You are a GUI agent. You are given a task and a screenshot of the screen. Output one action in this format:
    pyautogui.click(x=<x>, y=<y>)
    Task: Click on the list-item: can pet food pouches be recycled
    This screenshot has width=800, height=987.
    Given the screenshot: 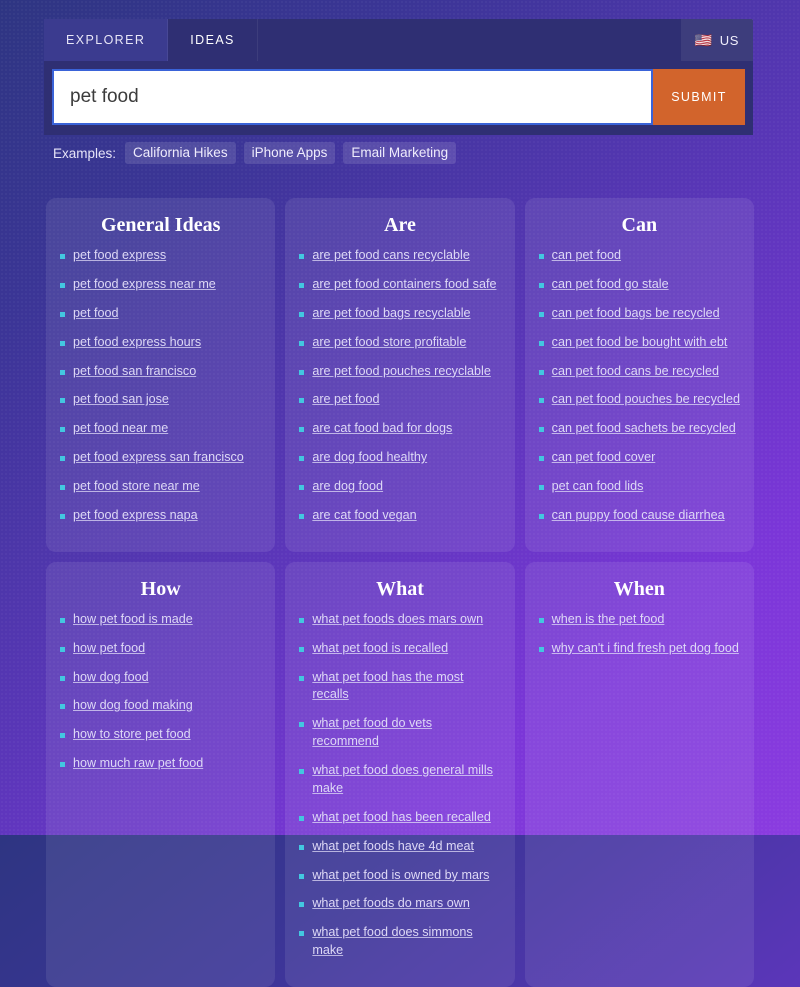 What is the action you would take?
    pyautogui.click(x=639, y=400)
    